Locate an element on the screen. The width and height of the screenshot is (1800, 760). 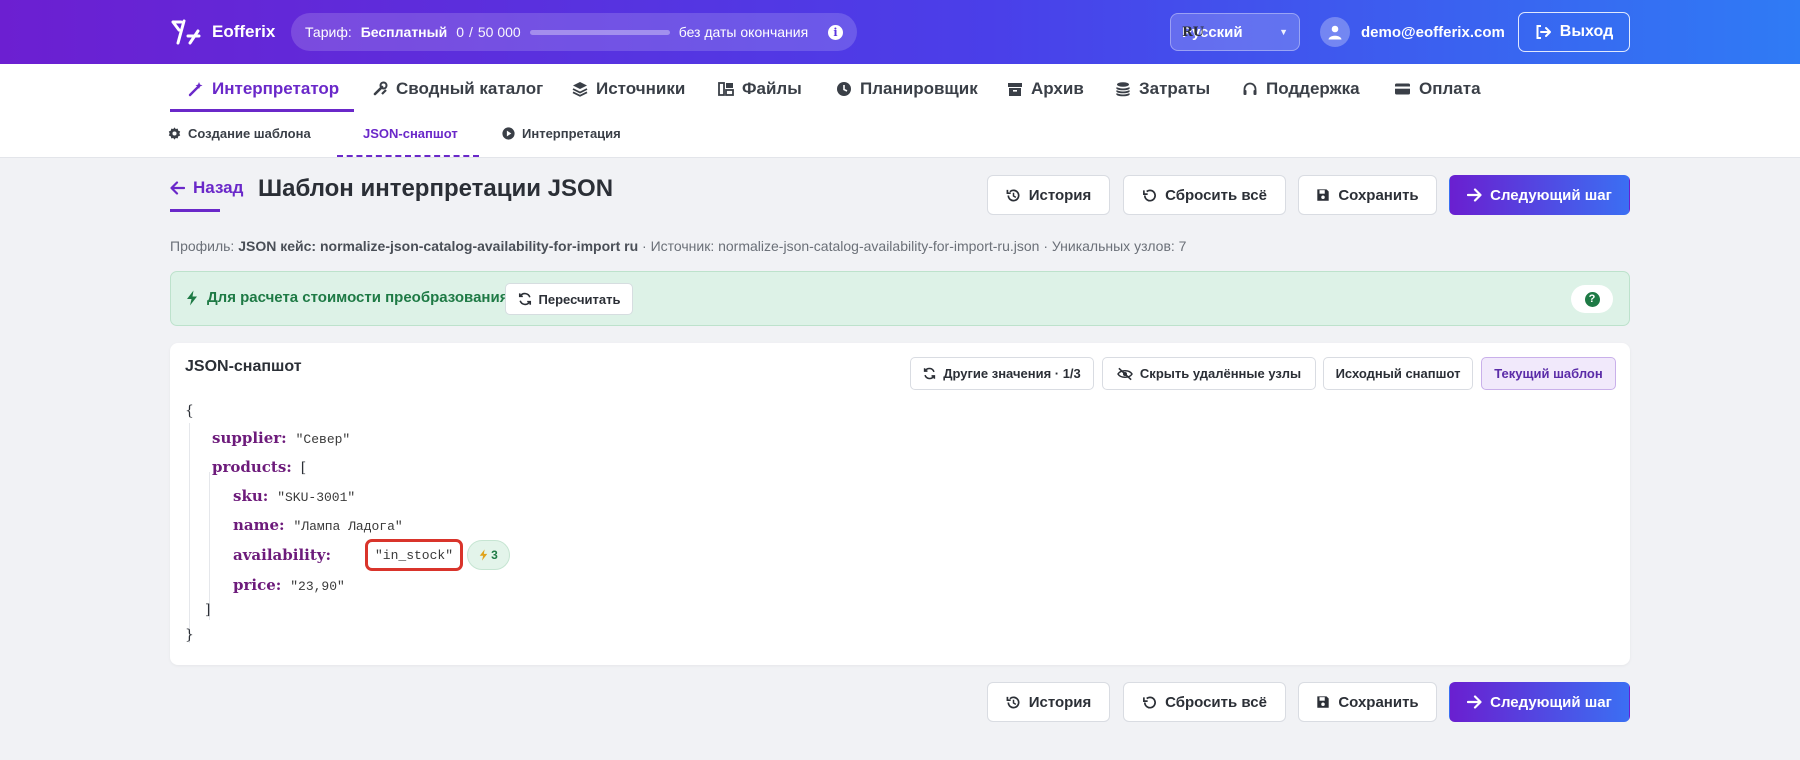
tools-icon is located at coordinates (380, 89).